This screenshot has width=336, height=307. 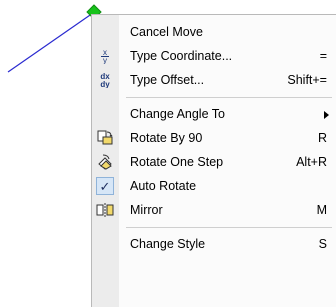 What do you see at coordinates (166, 32) in the screenshot?
I see `menu-item-label: Cancel Move` at bounding box center [166, 32].